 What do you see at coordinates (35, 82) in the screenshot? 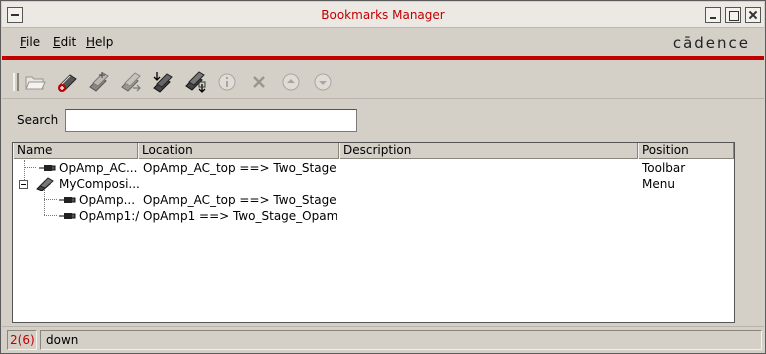
I see `open-folder-icon` at bounding box center [35, 82].